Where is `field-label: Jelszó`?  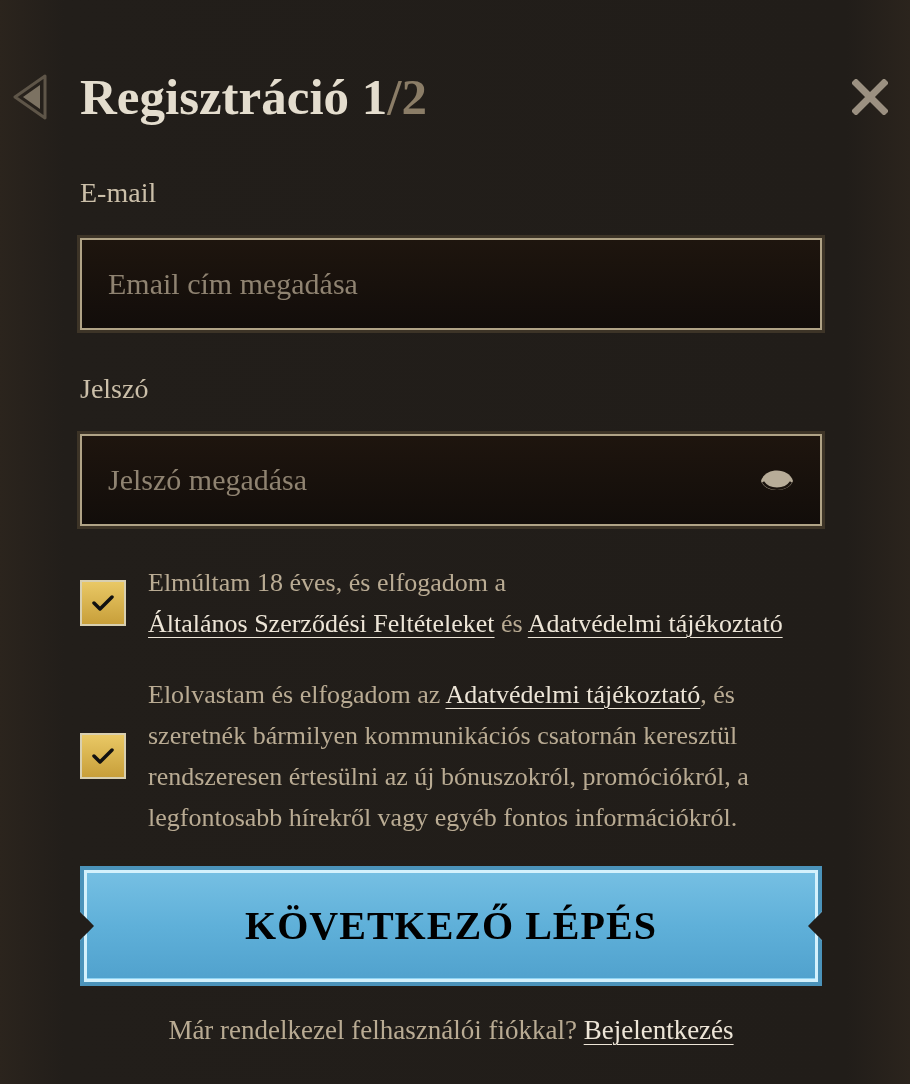 field-label: Jelszó is located at coordinates (115, 389).